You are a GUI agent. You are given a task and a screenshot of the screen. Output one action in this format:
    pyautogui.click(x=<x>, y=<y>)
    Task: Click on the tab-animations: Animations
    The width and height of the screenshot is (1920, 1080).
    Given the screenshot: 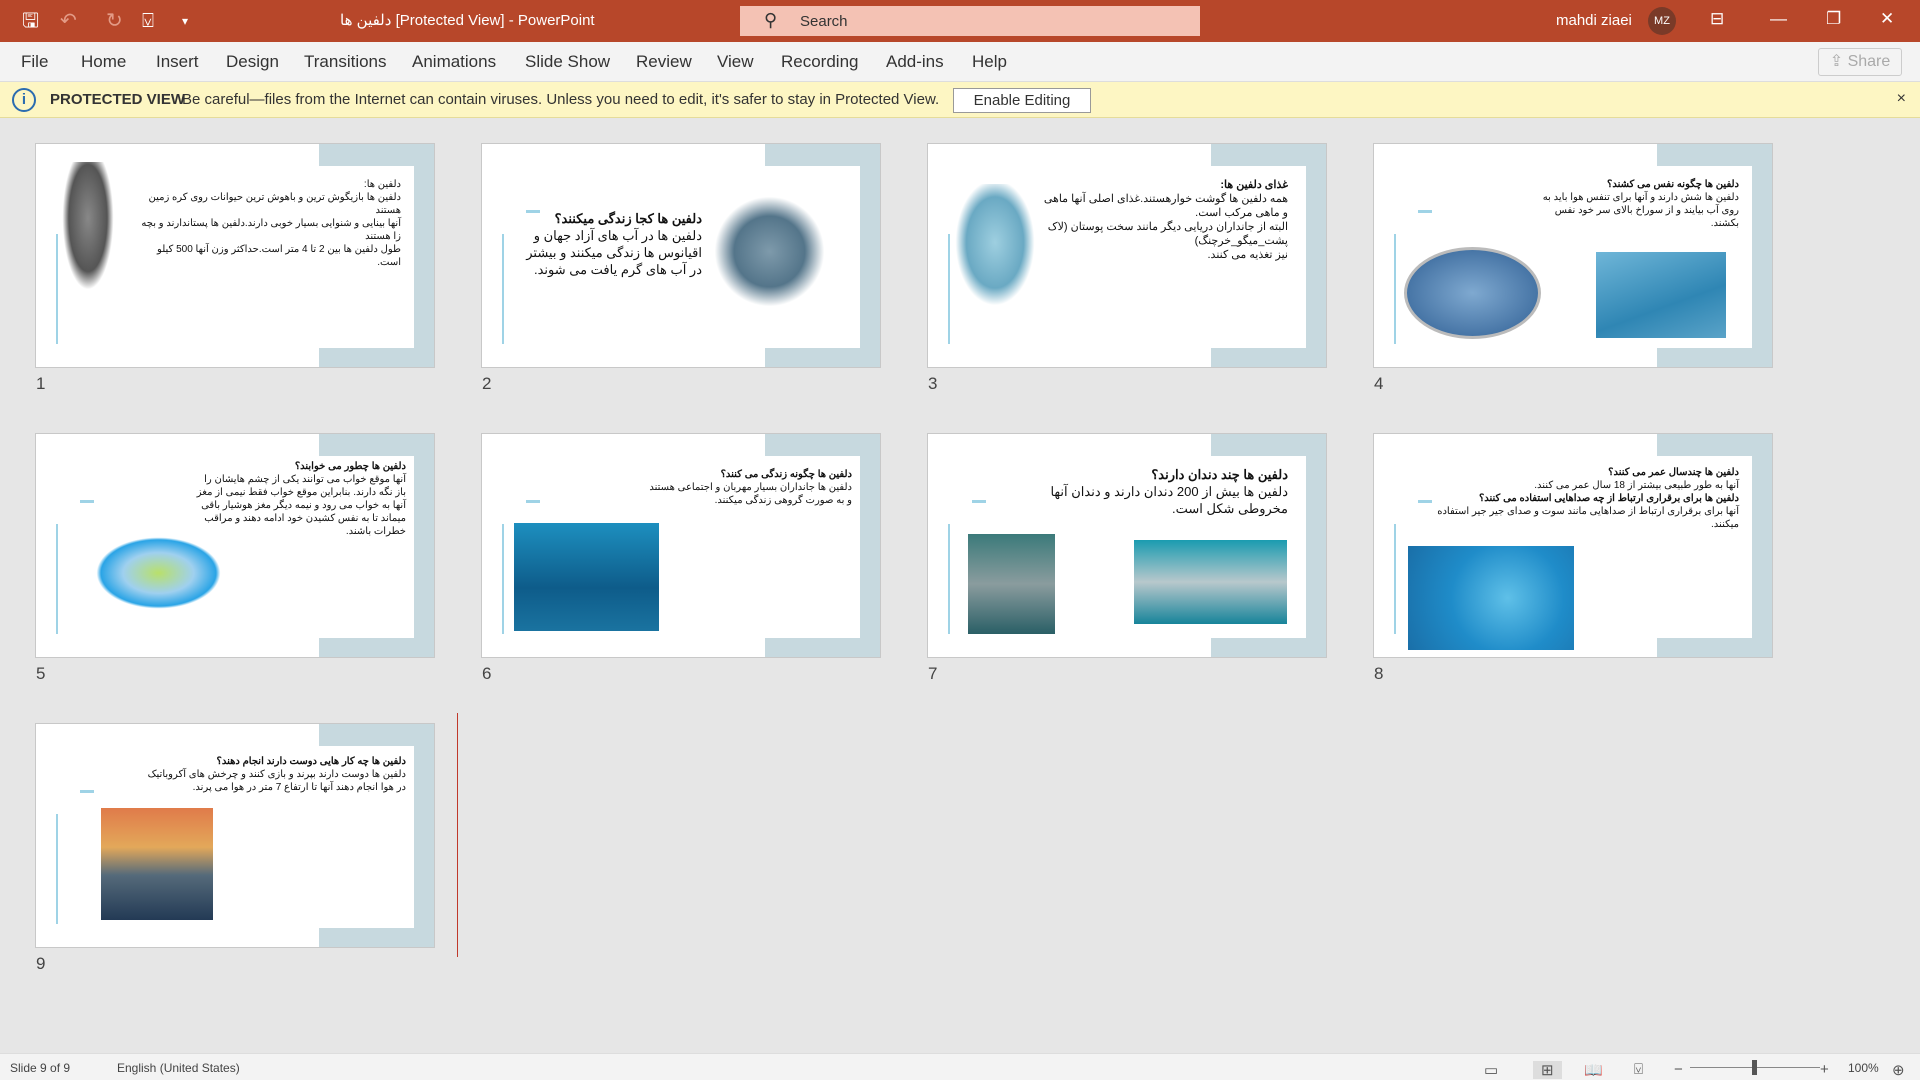 What is the action you would take?
    pyautogui.click(x=454, y=62)
    